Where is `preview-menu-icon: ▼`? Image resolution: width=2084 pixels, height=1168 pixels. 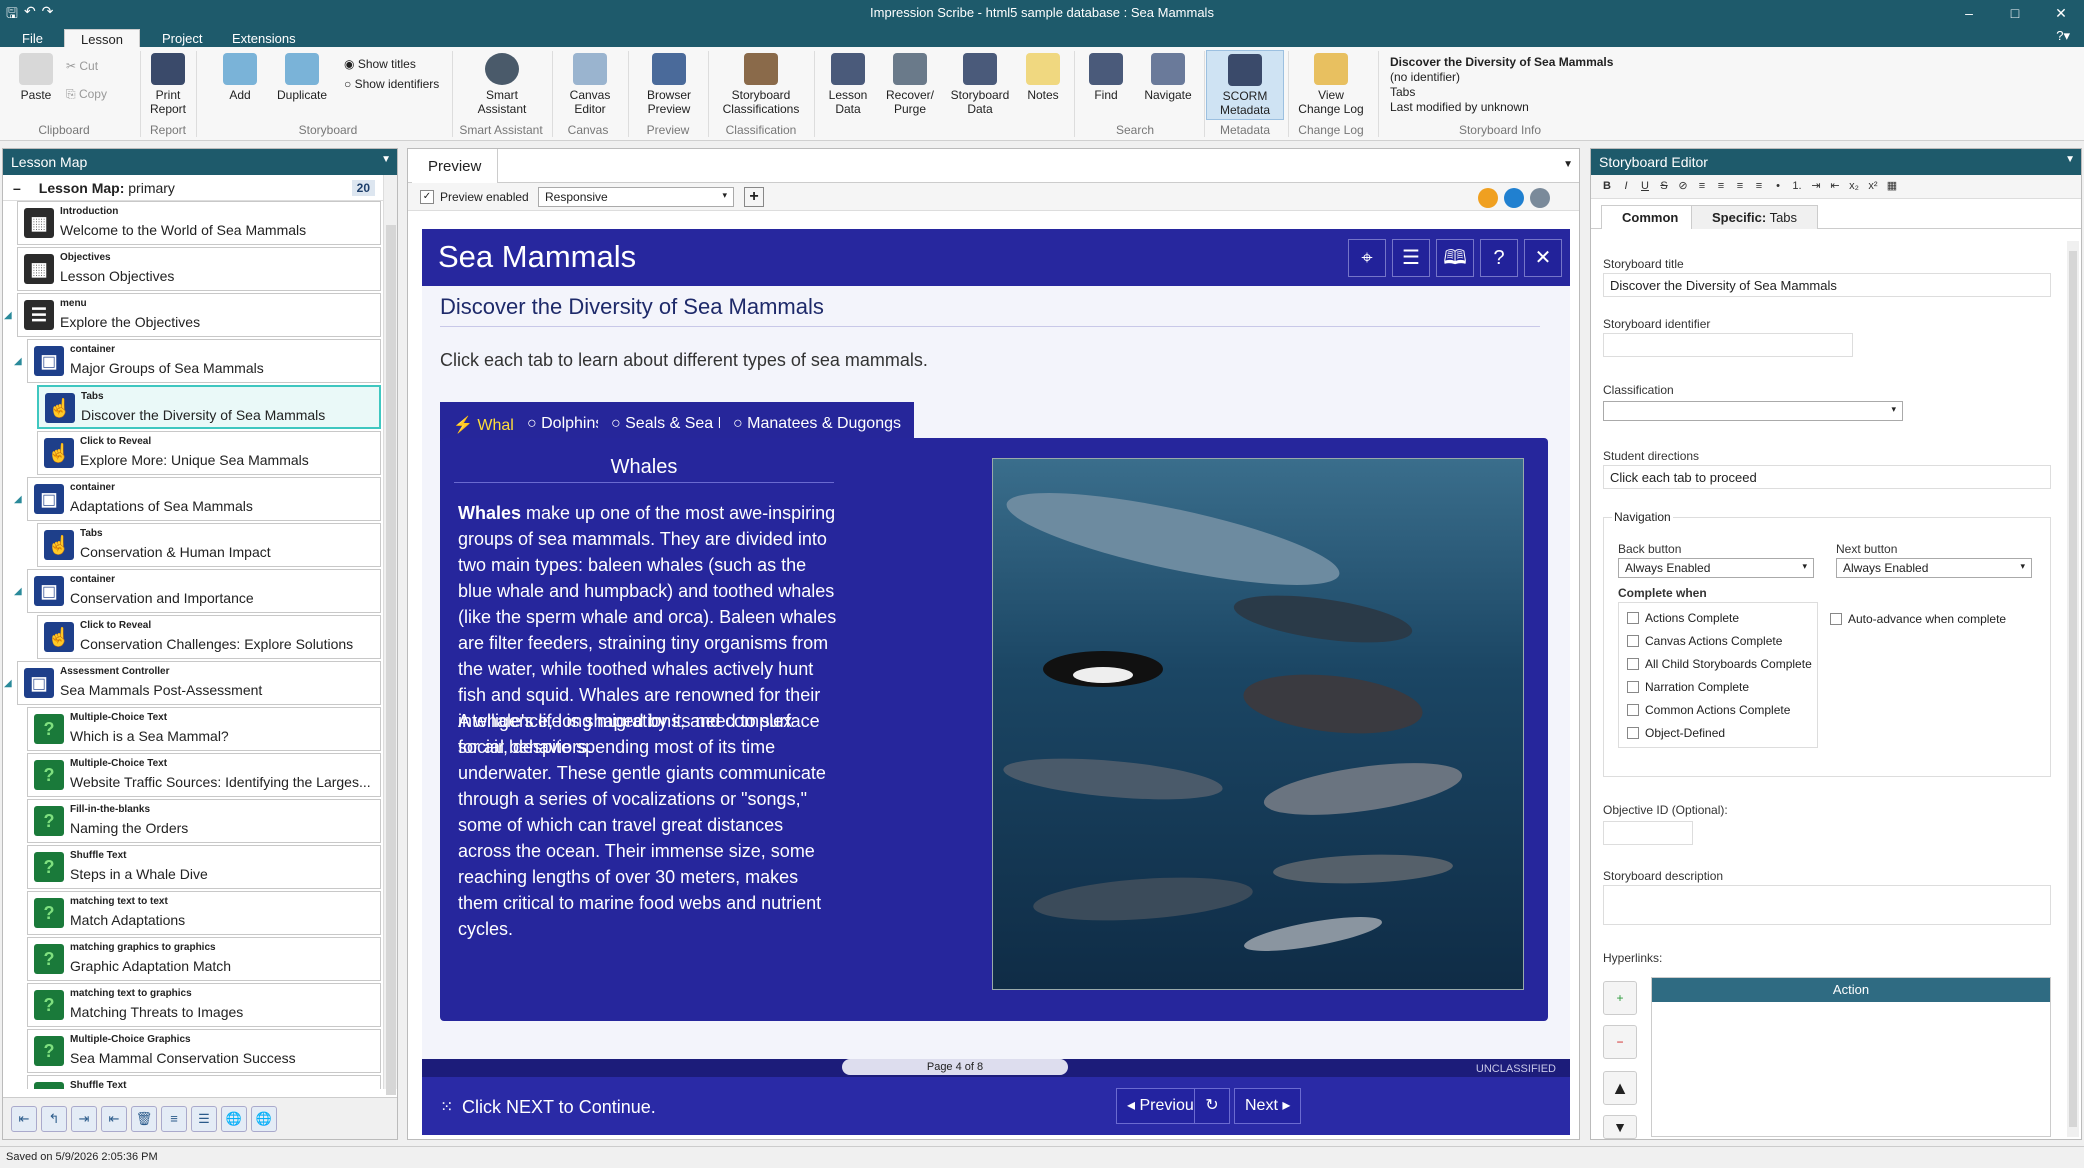 preview-menu-icon: ▼ is located at coordinates (1568, 164).